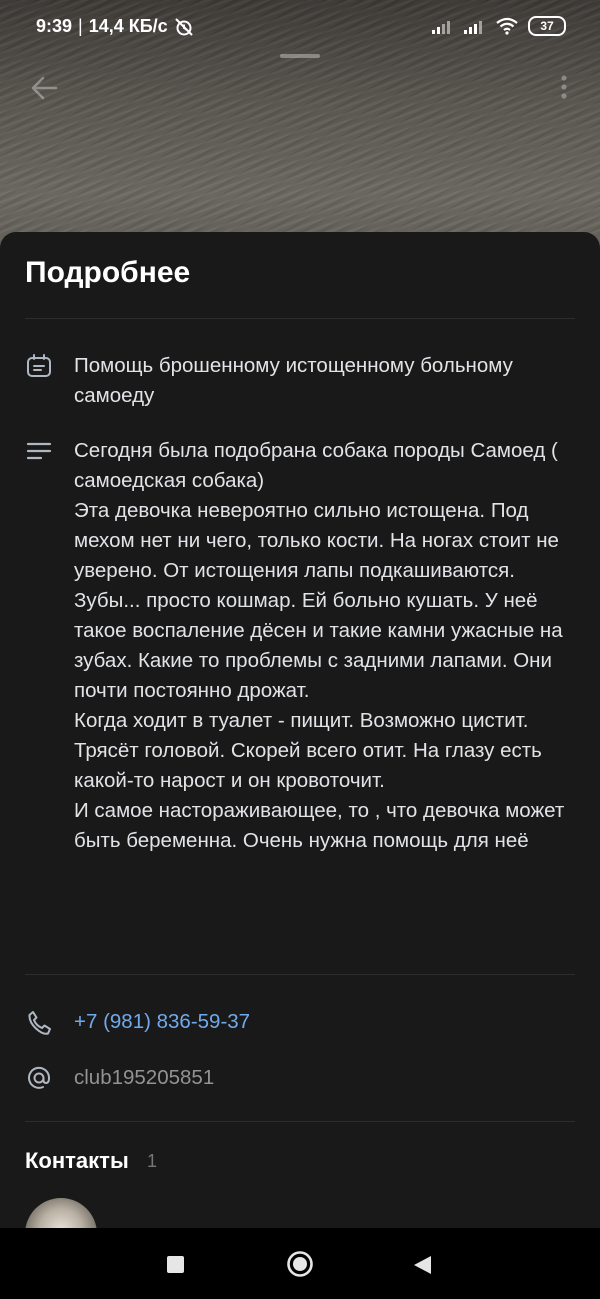 Image resolution: width=600 pixels, height=1299 pixels. What do you see at coordinates (507, 26) in the screenshot?
I see `wifi-icon` at bounding box center [507, 26].